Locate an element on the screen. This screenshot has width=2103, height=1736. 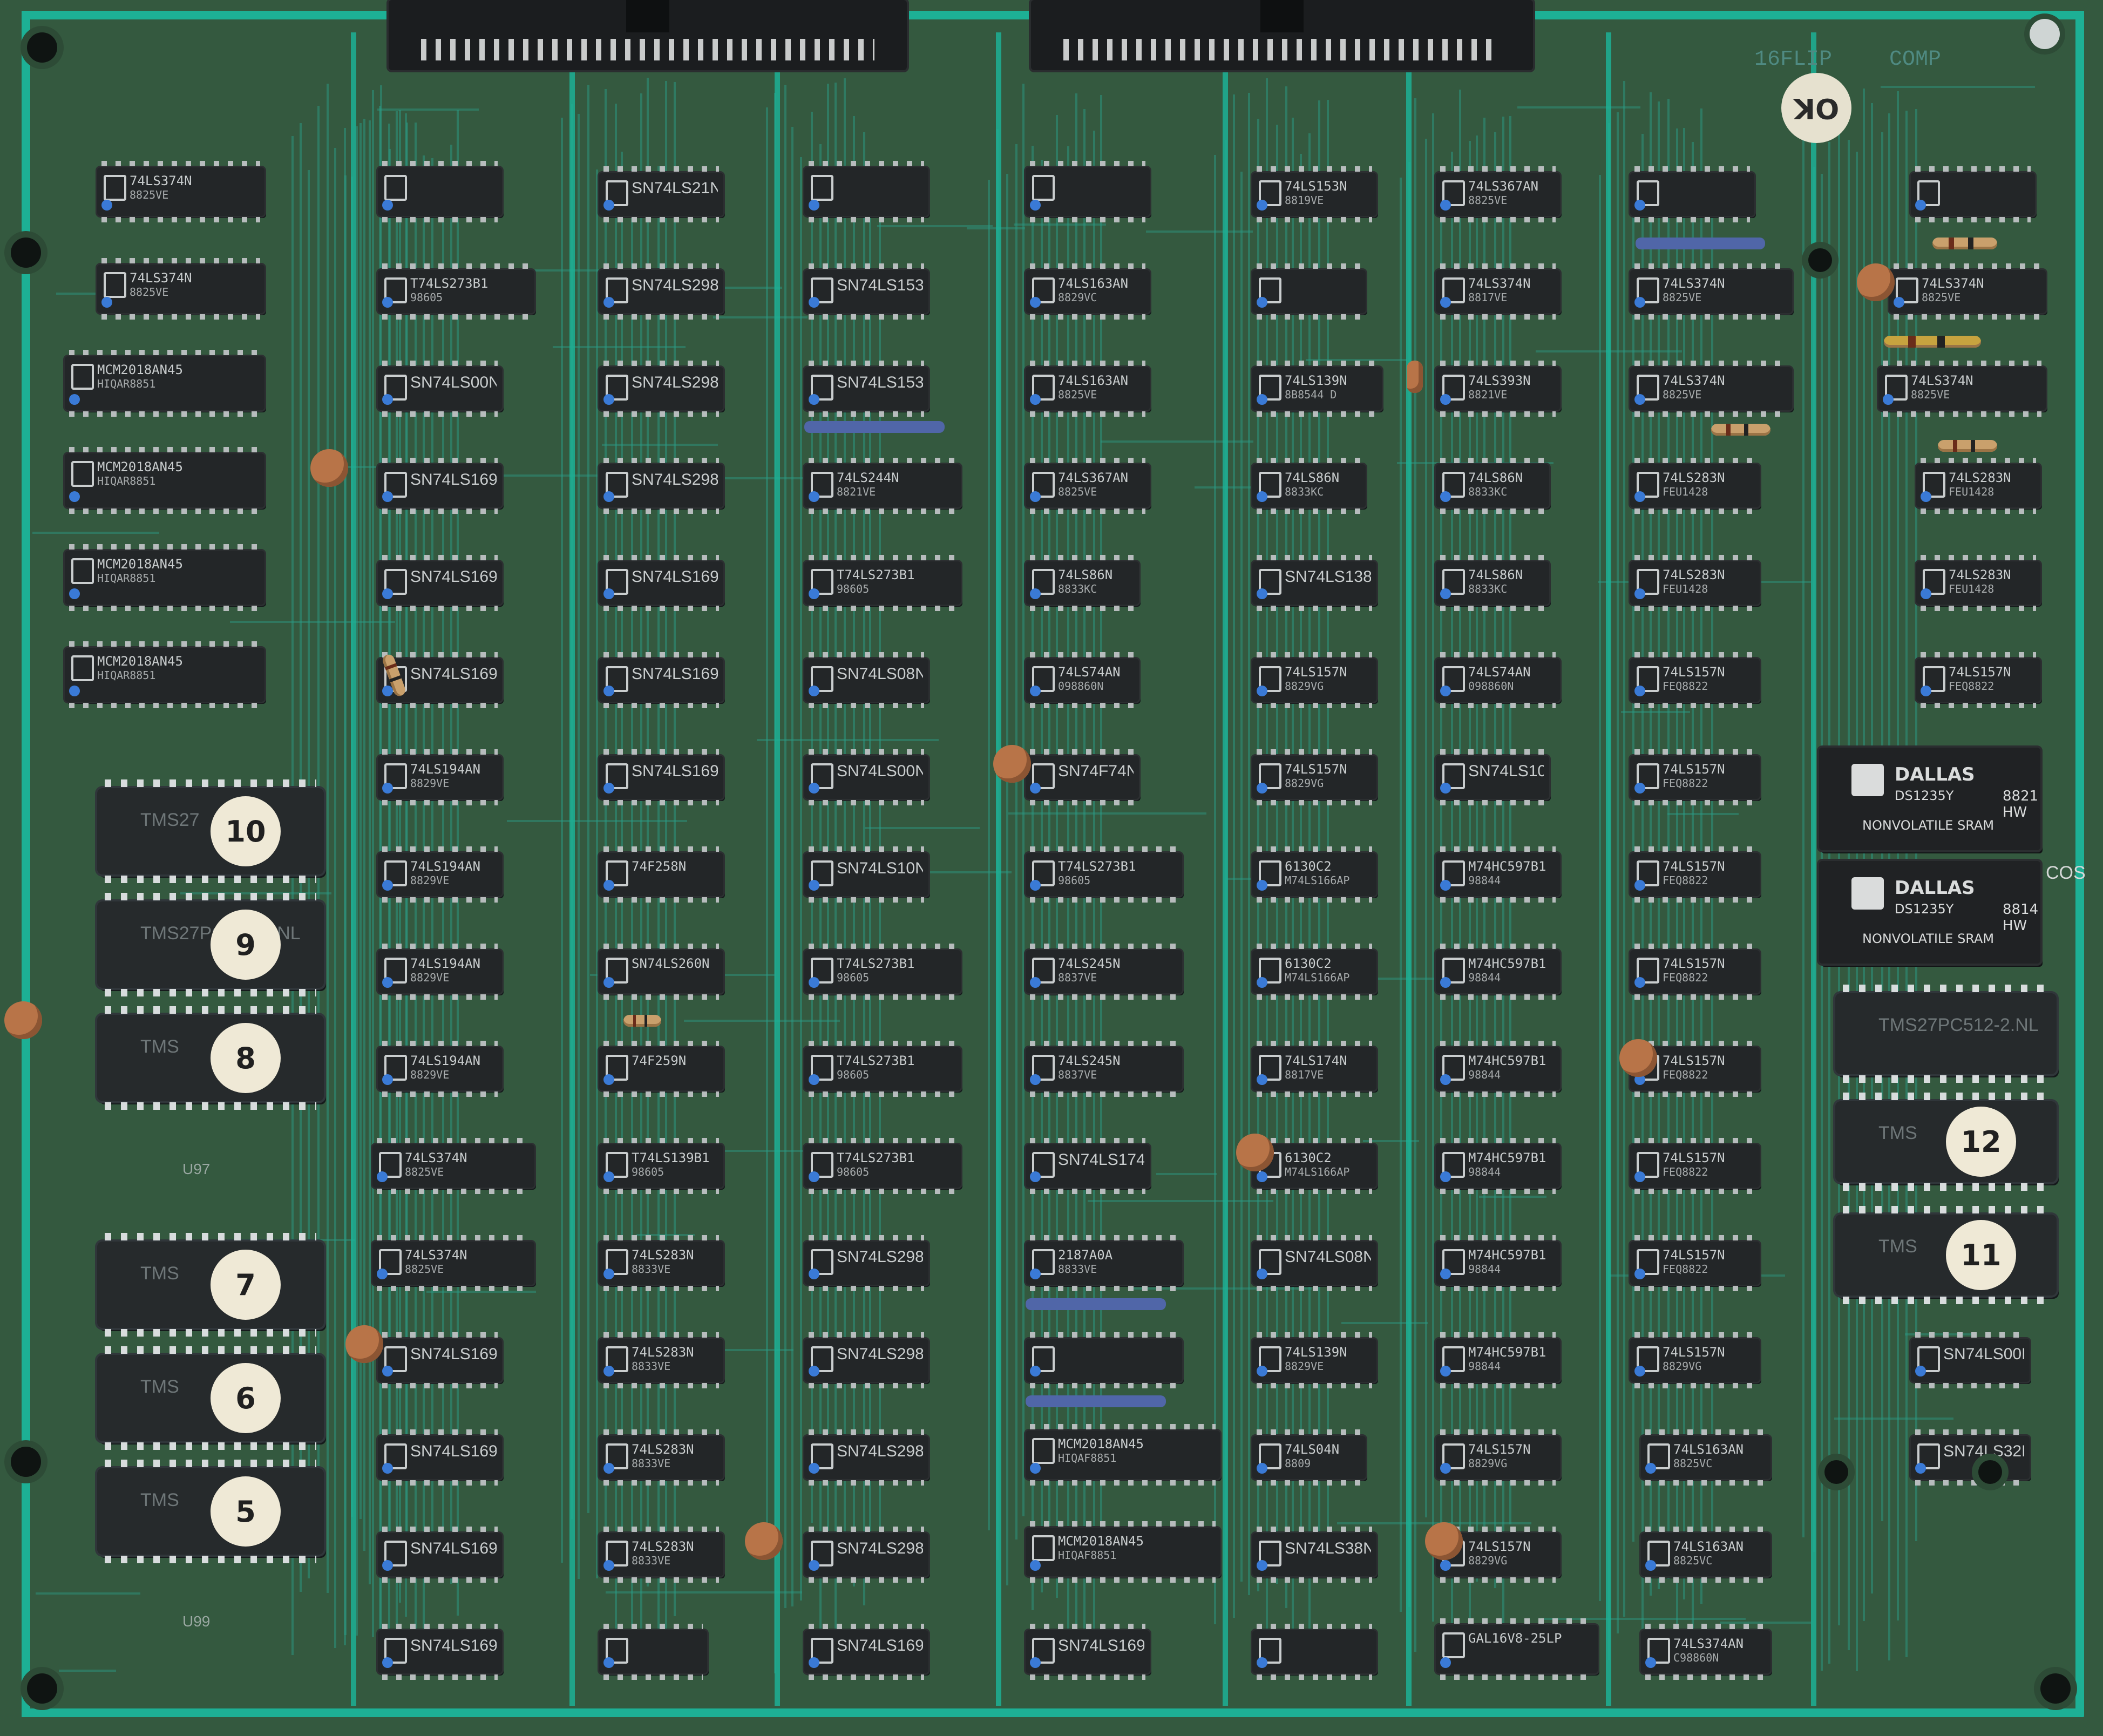
chip-part-number: 74LS194AN is located at coordinates (445, 964).